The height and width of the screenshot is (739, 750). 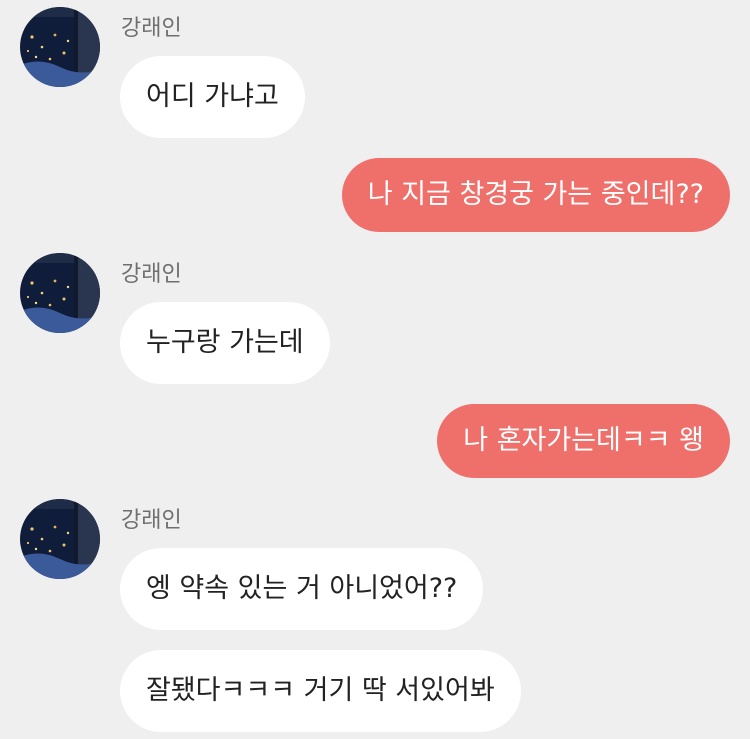 I want to click on outgoing-message: 나 혼자가는데ㅋㅋ 왱, so click(x=583, y=441).